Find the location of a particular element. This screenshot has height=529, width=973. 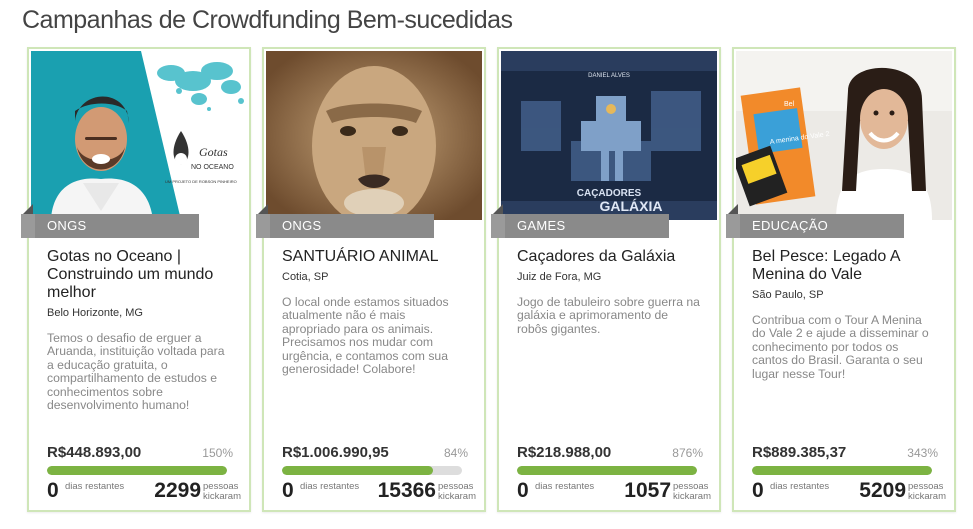

amount-raised: R$889.385,37 is located at coordinates (799, 452).